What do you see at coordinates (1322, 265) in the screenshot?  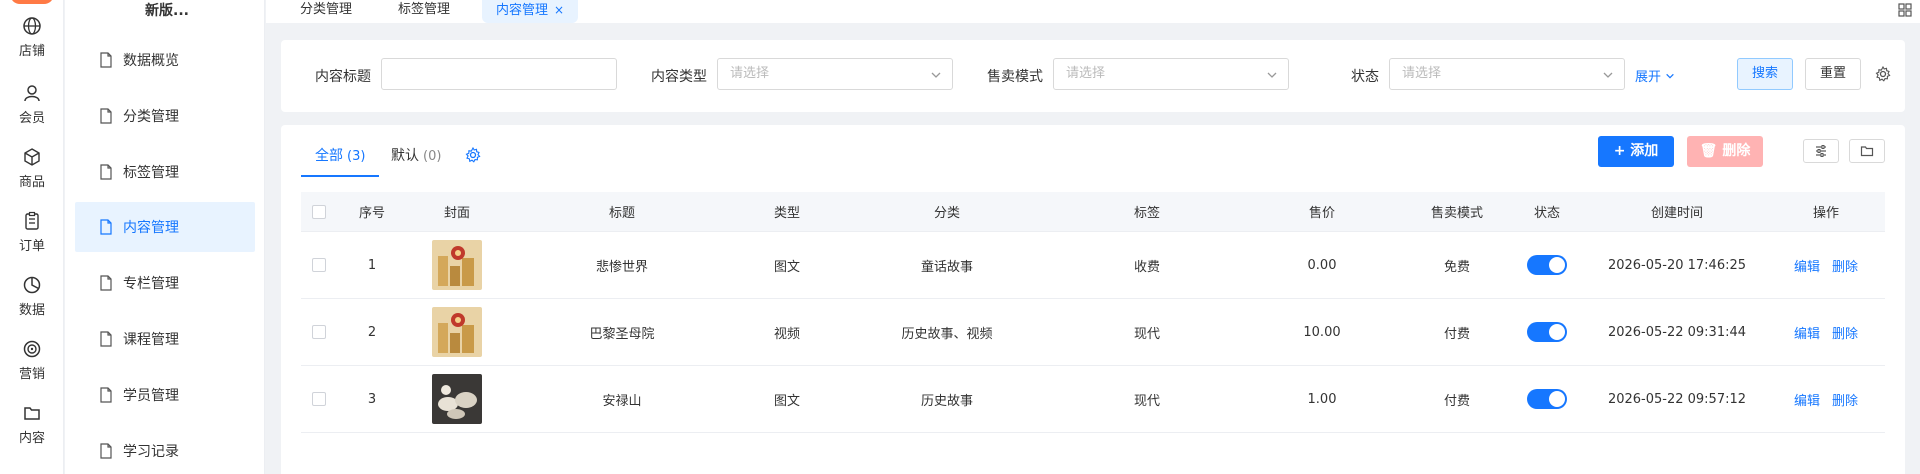 I see `row-price: 0.00` at bounding box center [1322, 265].